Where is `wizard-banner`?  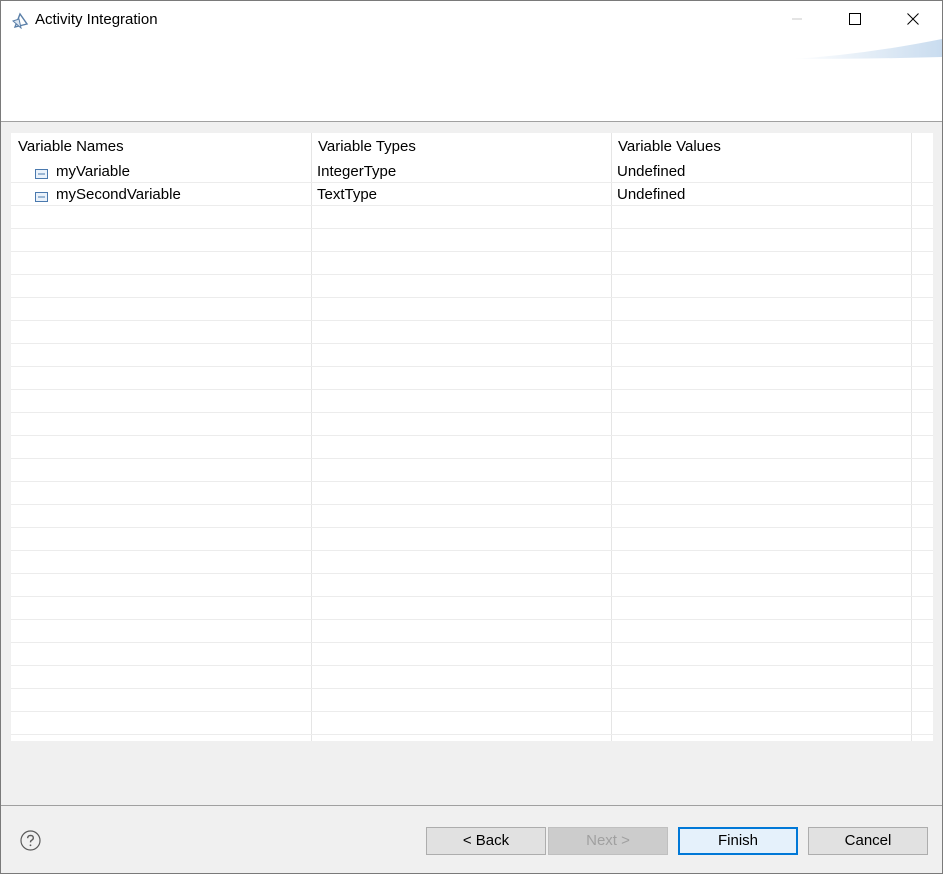
wizard-banner is located at coordinates (471, 80).